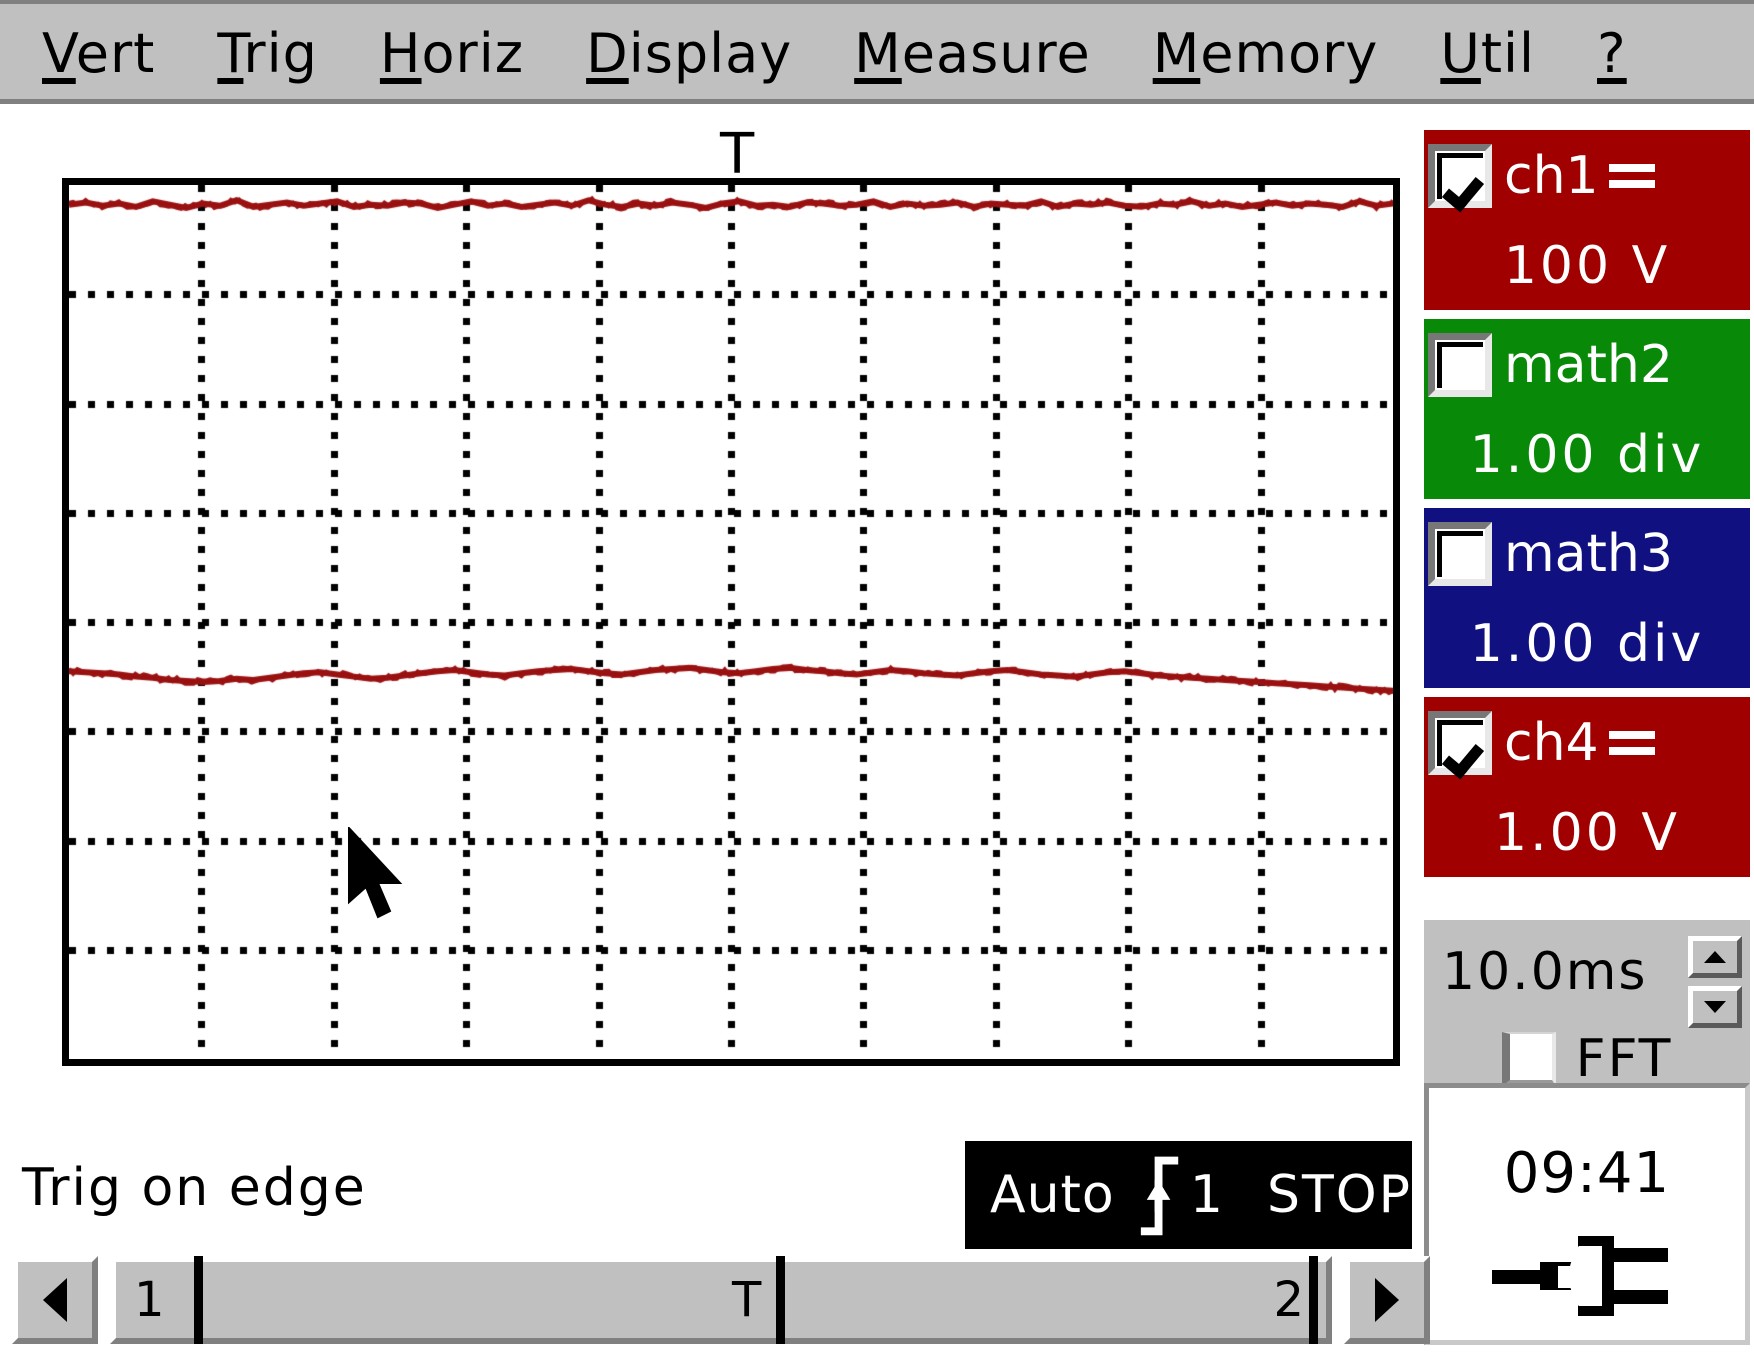 The height and width of the screenshot is (1358, 1754). I want to click on trigger-mode-label: Auto, so click(1052, 1195).